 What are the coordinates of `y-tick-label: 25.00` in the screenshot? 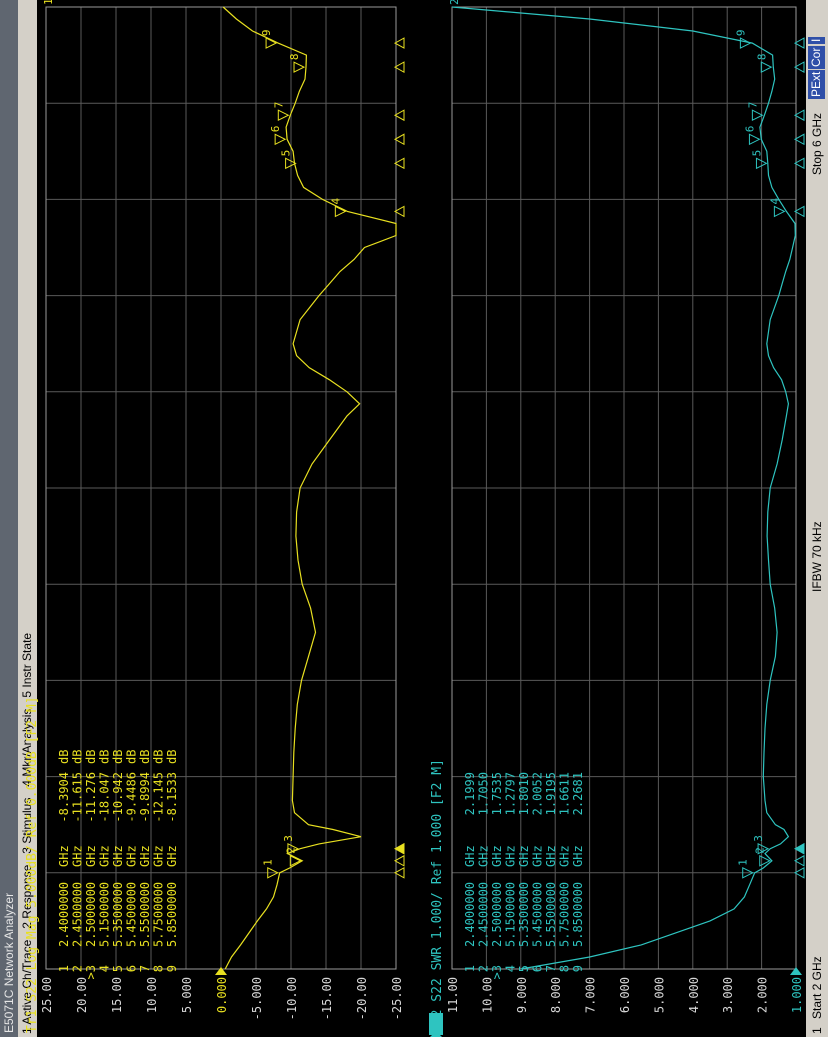 It's located at (47, 995).